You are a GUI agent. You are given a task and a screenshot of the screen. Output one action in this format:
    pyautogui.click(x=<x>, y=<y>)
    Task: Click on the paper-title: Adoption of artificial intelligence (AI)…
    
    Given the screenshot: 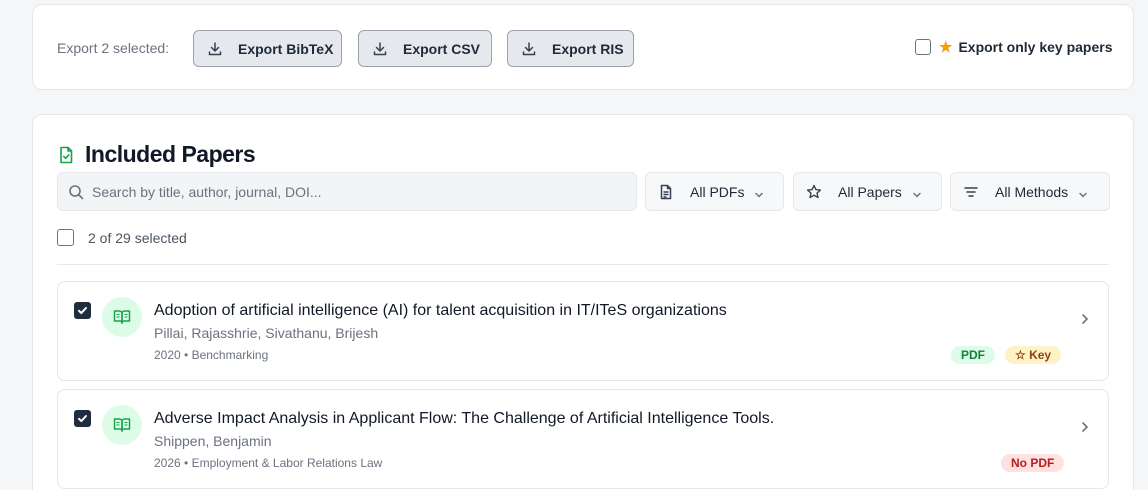 What is the action you would take?
    pyautogui.click(x=440, y=311)
    